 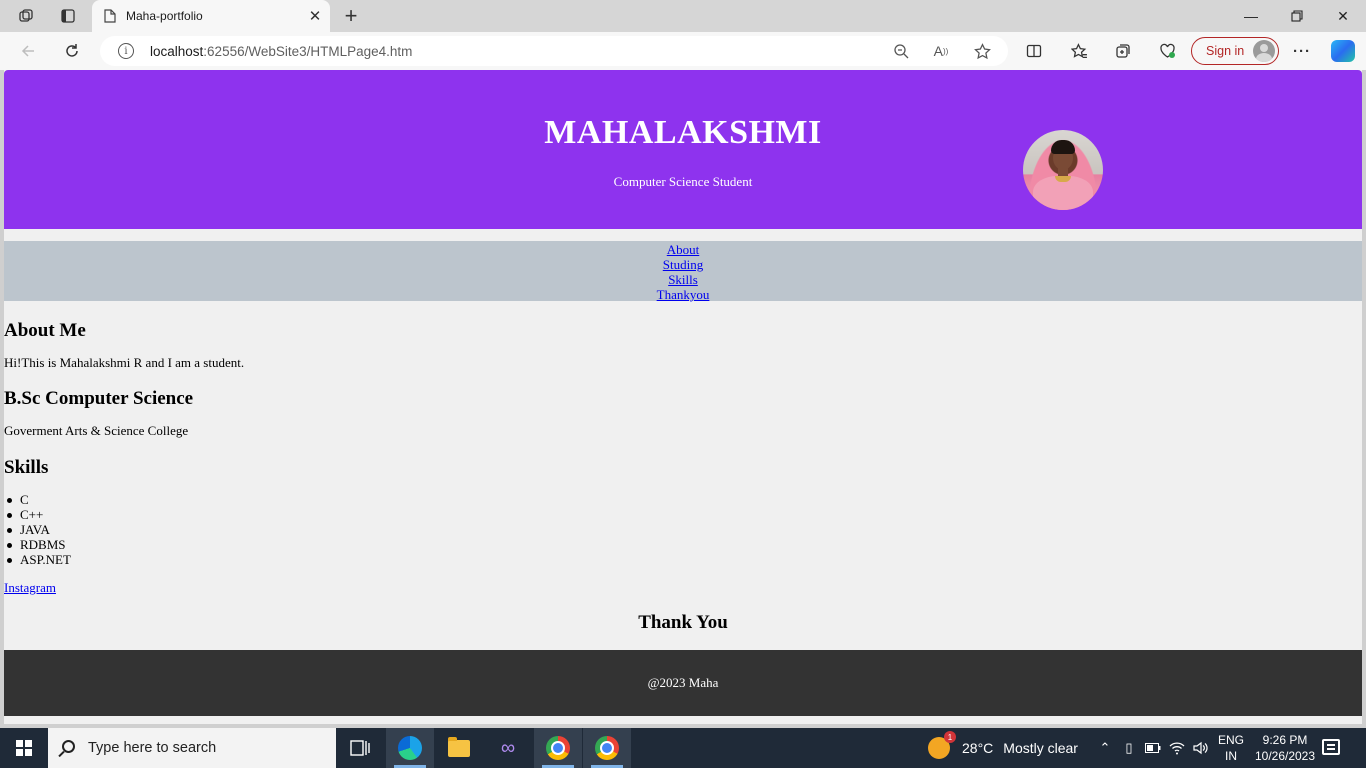 I want to click on favorites-icon, so click(x=1079, y=51).